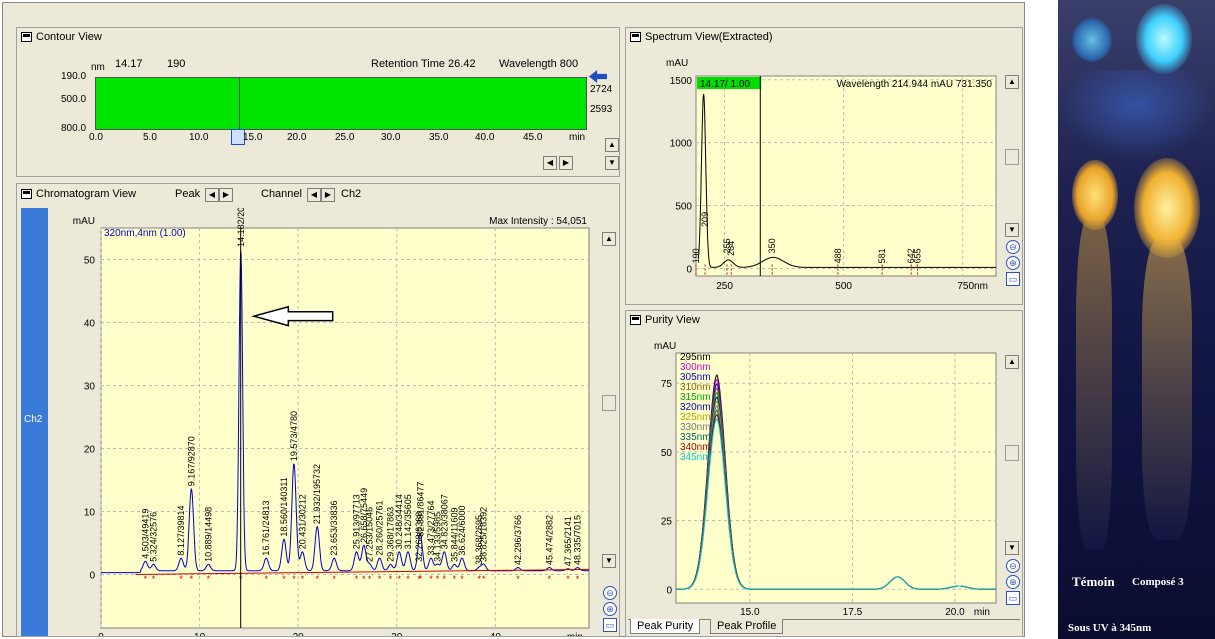 The image size is (1215, 639). I want to click on tab-peak-purity: Peak Purity, so click(665, 626).